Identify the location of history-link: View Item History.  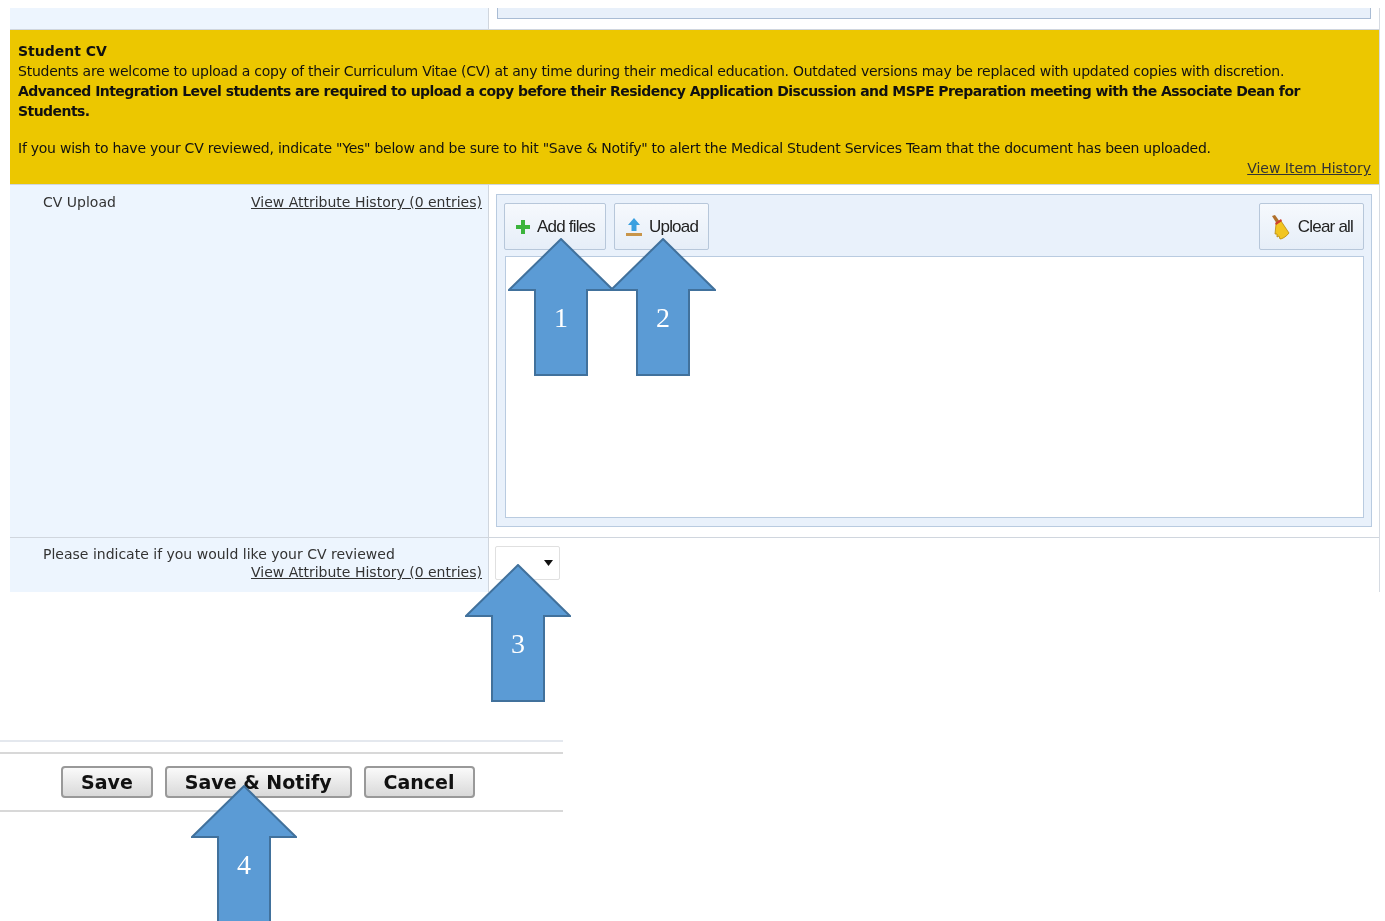
(1309, 168).